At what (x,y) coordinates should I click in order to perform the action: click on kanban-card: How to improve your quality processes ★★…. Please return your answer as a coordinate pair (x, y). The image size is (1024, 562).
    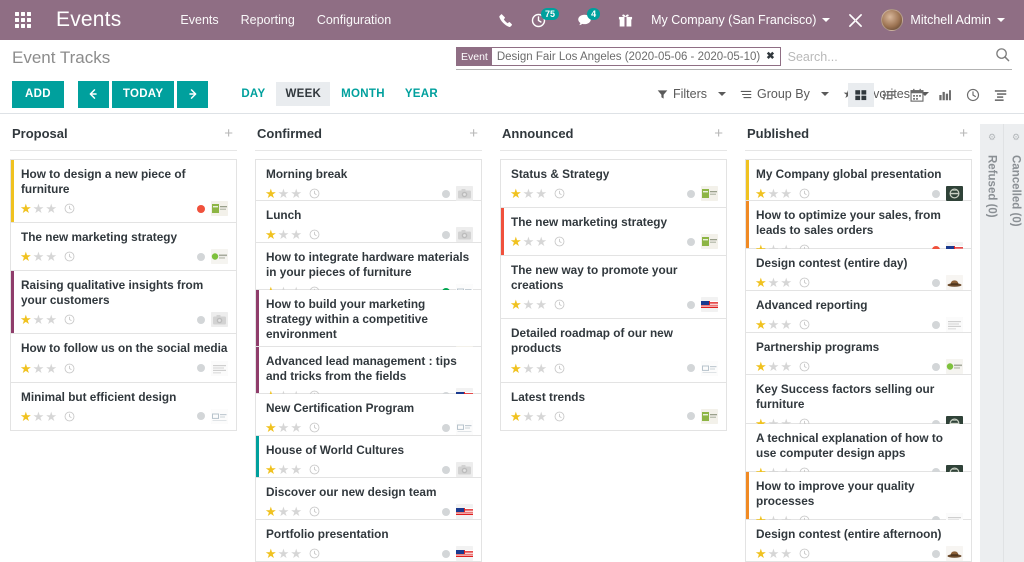
    Looking at the image, I should click on (858, 499).